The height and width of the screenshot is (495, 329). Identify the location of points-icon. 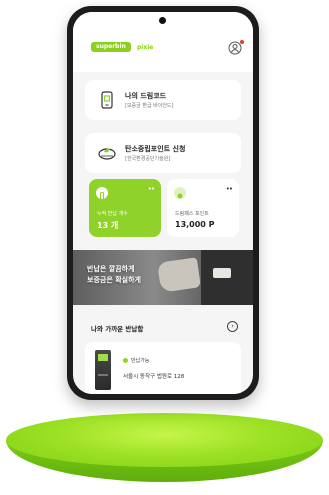
(180, 193).